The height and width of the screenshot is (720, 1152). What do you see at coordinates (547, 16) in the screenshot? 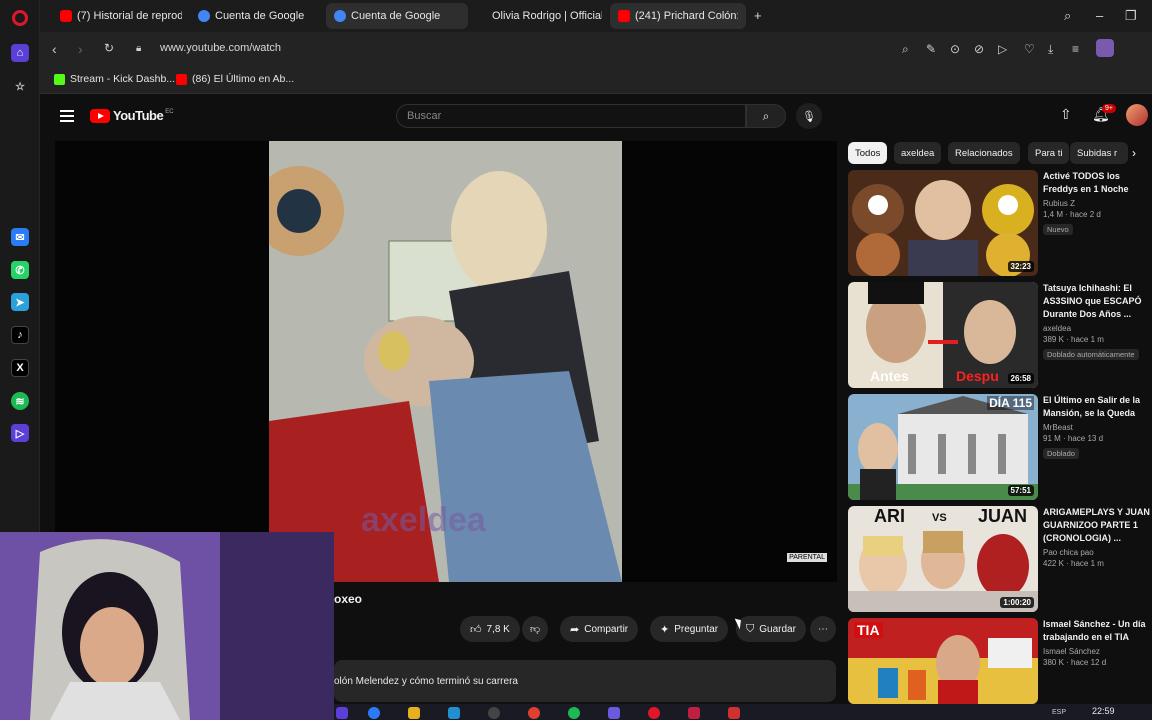
I see `tab-4: Olivia Rodrigo | Official Si` at bounding box center [547, 16].